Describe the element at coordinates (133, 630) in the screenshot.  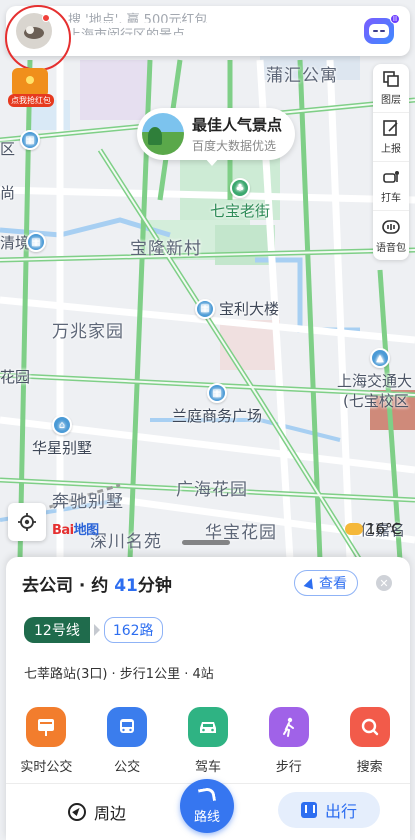
I see `bus-line-tag: 162路` at that location.